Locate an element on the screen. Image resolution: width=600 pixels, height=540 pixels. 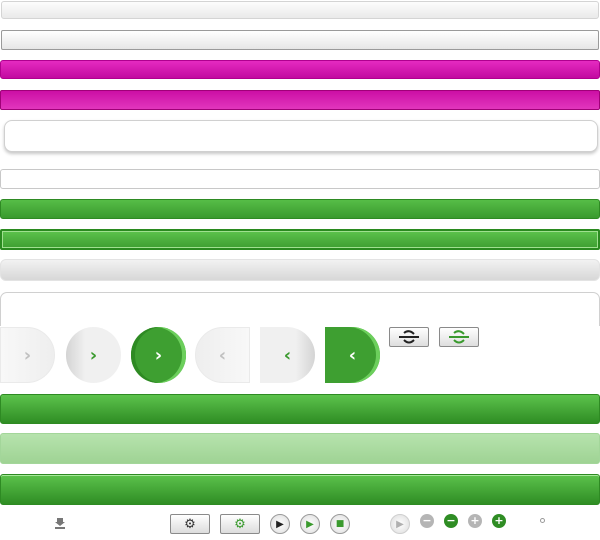
play-button: ▶ is located at coordinates (280, 524).